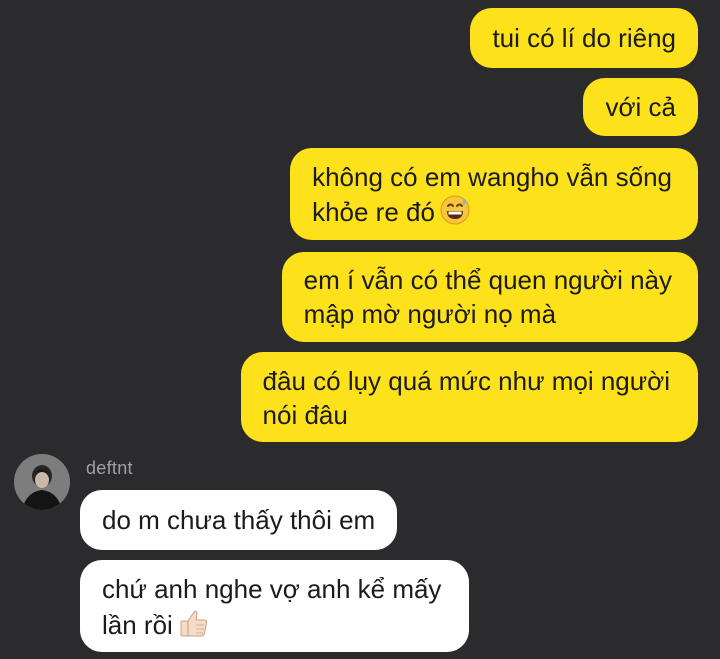  I want to click on message-text: khỏe re đó, so click(373, 211).